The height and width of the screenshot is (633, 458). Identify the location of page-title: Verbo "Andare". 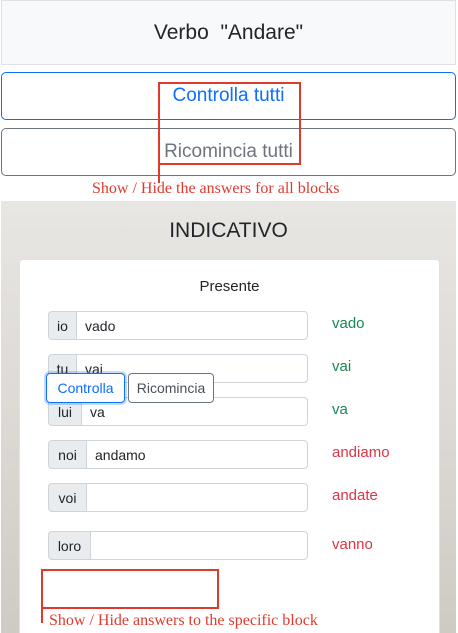
(228, 32).